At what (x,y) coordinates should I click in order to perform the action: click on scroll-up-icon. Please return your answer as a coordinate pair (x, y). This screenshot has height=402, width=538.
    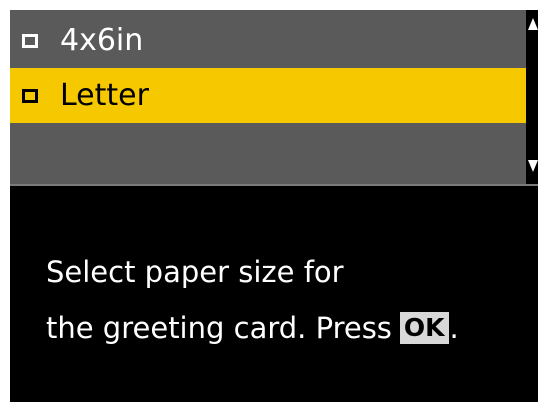
    Looking at the image, I should click on (533, 24).